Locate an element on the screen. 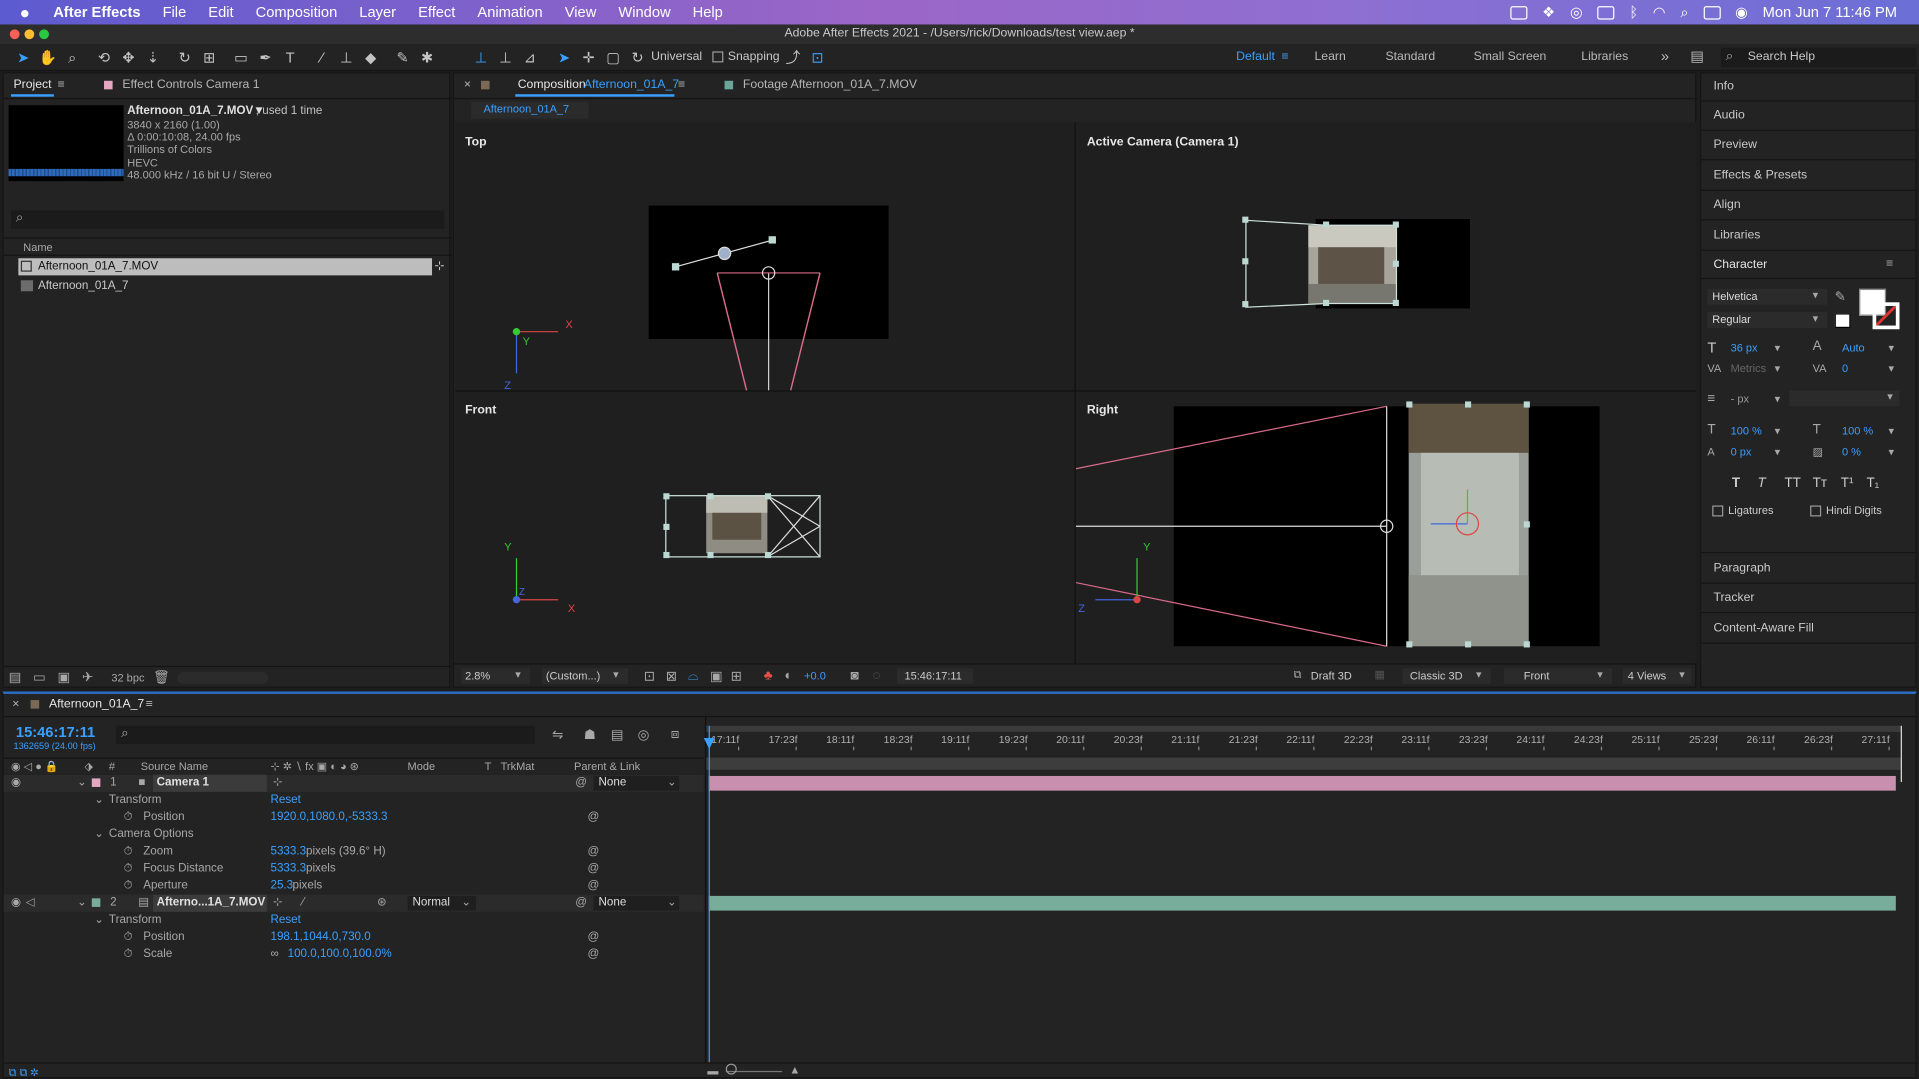  work-area-end is located at coordinates (1901, 754).